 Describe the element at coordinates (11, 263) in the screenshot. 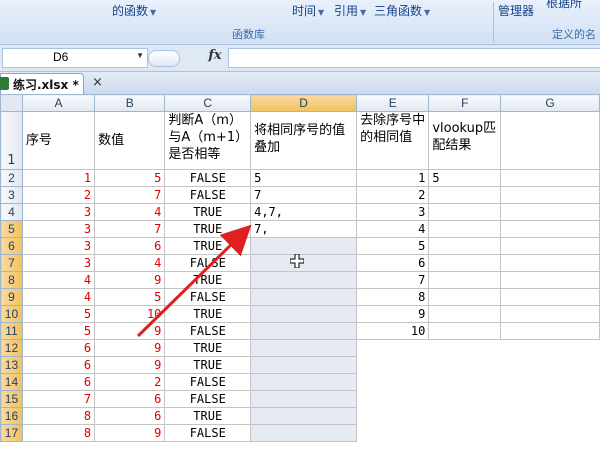

I see `row-header: 7` at that location.